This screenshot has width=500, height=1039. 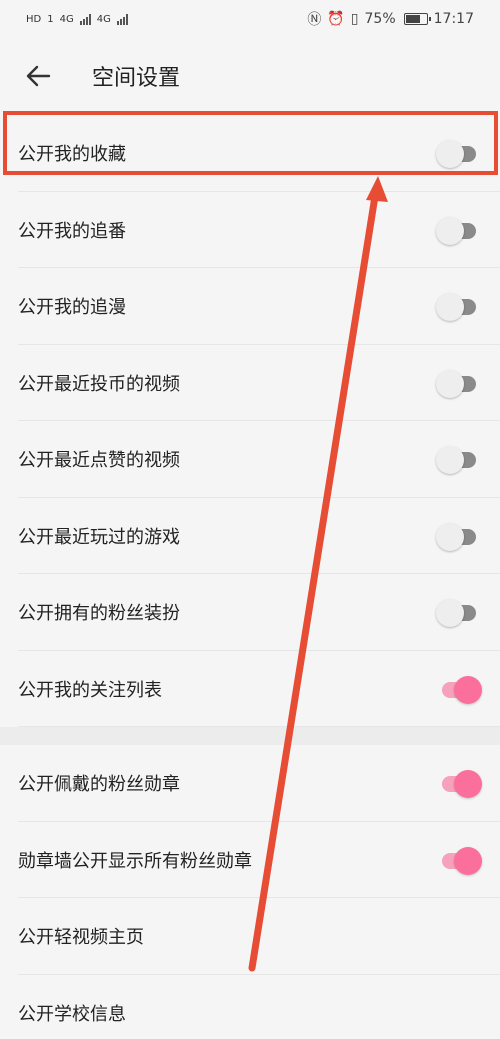 I want to click on status-left: HD 1 4G 4G, so click(x=77, y=19).